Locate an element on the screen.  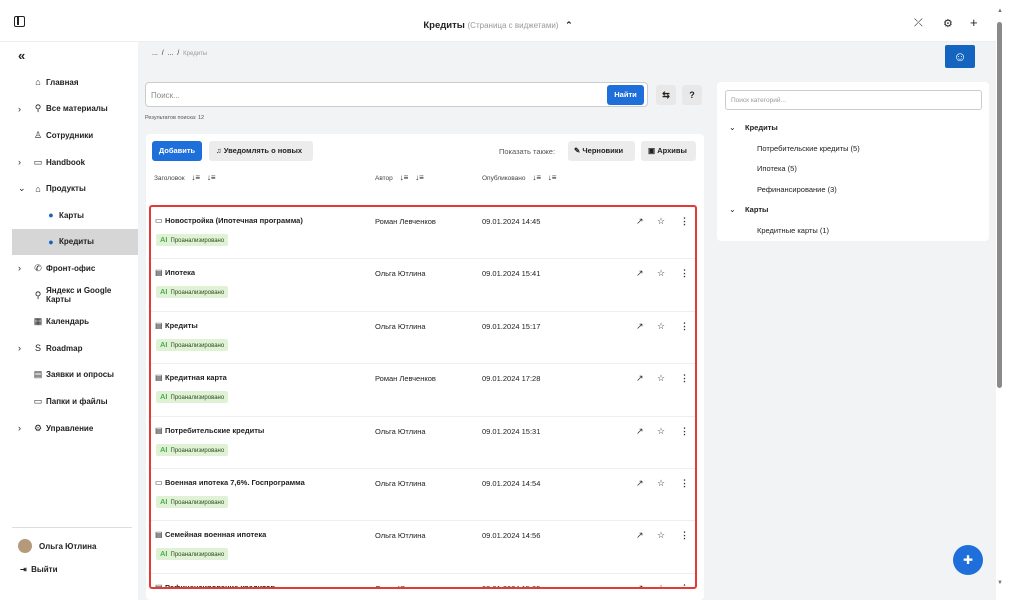
column-header-published: Опубликовано ↓≡ ↓≡ is located at coordinates (519, 177).